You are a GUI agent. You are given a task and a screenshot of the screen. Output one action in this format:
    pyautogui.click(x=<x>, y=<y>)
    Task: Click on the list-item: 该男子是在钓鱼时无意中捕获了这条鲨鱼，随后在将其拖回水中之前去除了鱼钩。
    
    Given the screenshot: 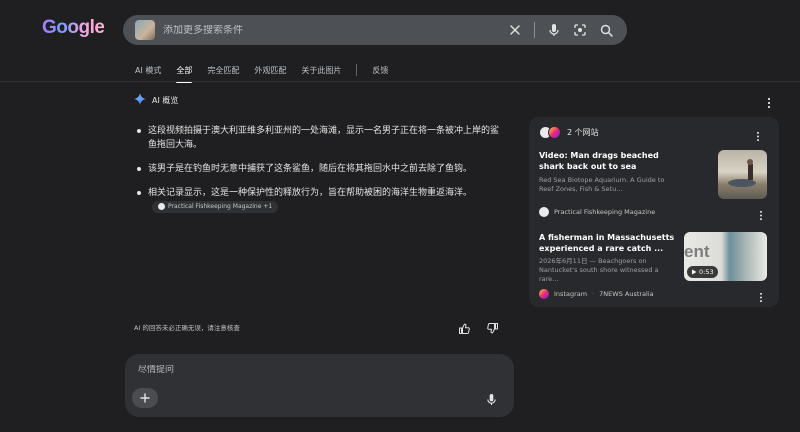 What is the action you would take?
    pyautogui.click(x=322, y=169)
    